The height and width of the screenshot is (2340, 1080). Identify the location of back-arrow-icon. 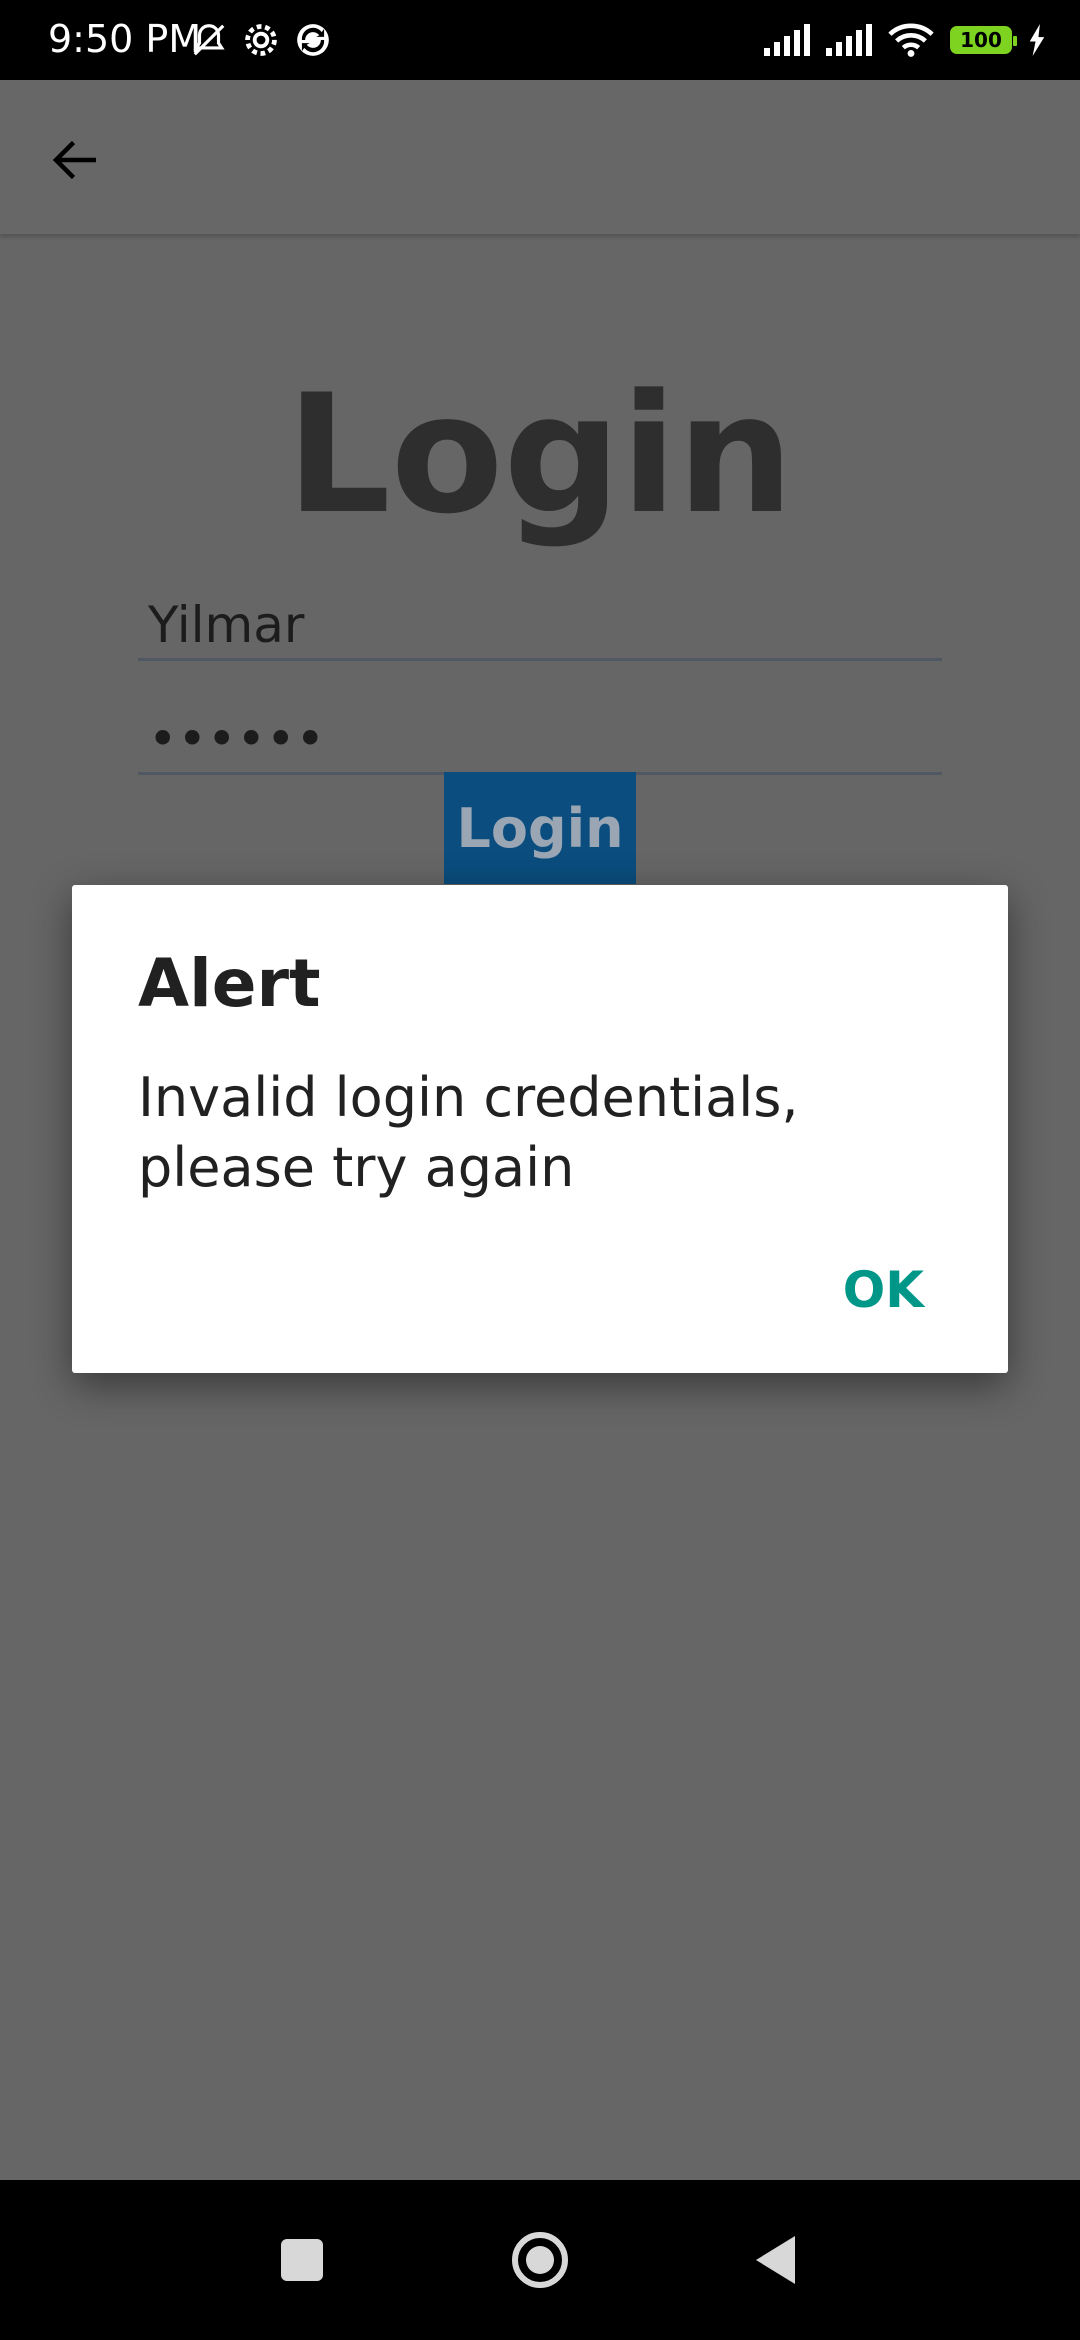
(74, 160).